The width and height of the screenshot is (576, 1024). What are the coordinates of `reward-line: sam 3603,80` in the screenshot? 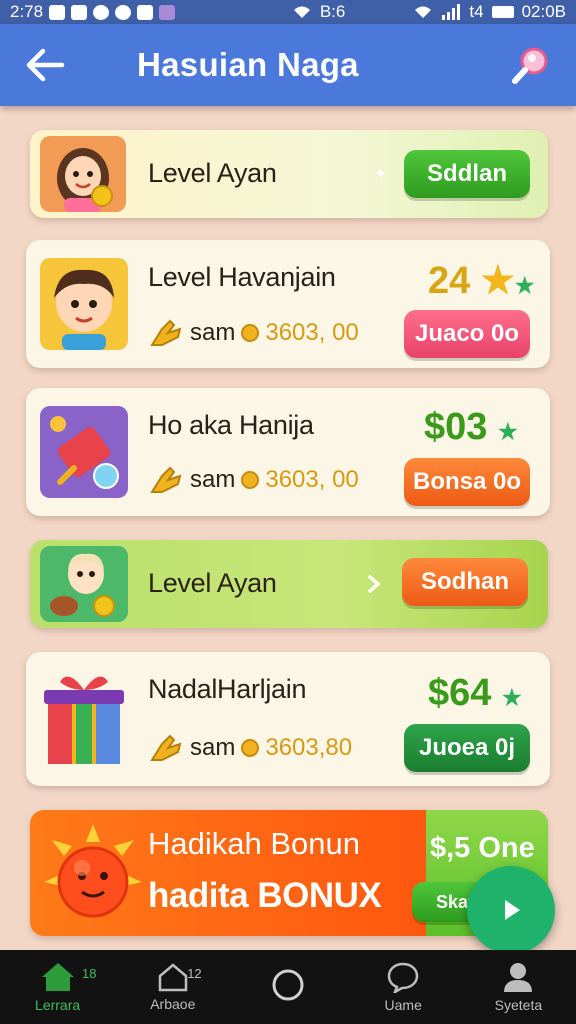 It's located at (250, 748).